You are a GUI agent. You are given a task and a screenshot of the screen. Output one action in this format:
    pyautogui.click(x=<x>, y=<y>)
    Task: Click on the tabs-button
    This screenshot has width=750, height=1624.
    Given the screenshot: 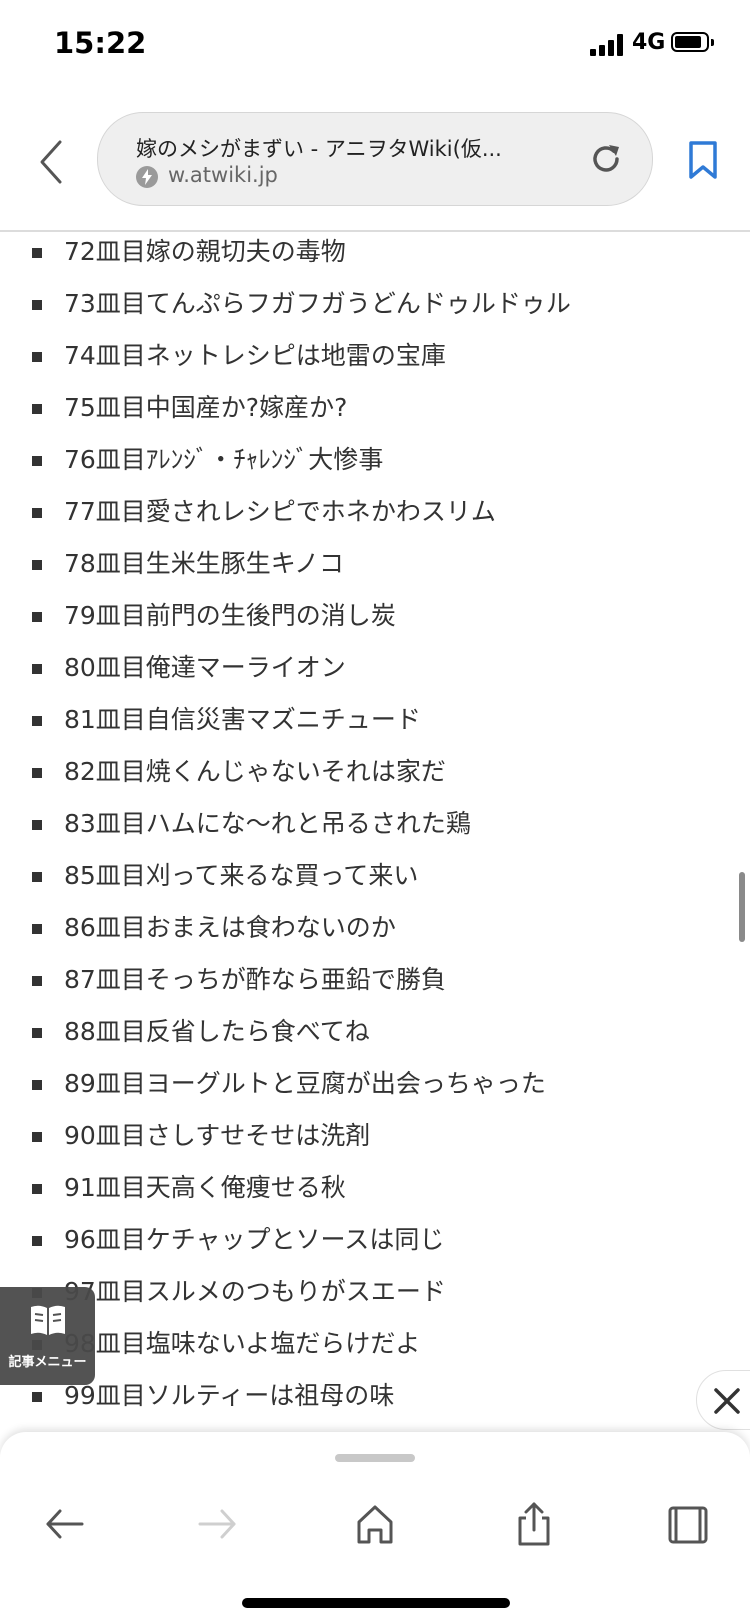 What is the action you would take?
    pyautogui.click(x=688, y=1524)
    